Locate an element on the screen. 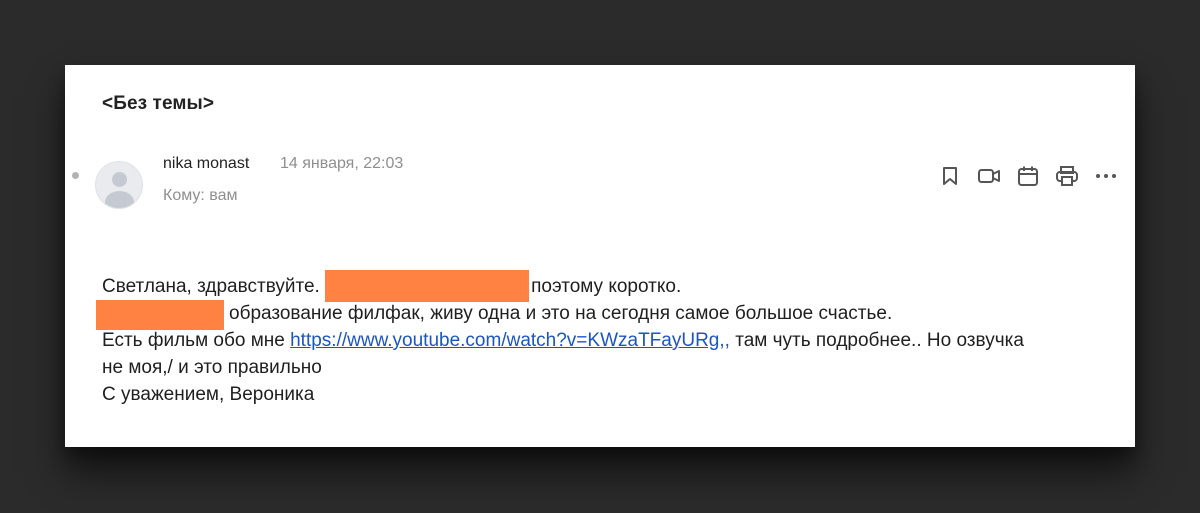 This screenshot has height=513, width=1200. print-button is located at coordinates (1067, 176).